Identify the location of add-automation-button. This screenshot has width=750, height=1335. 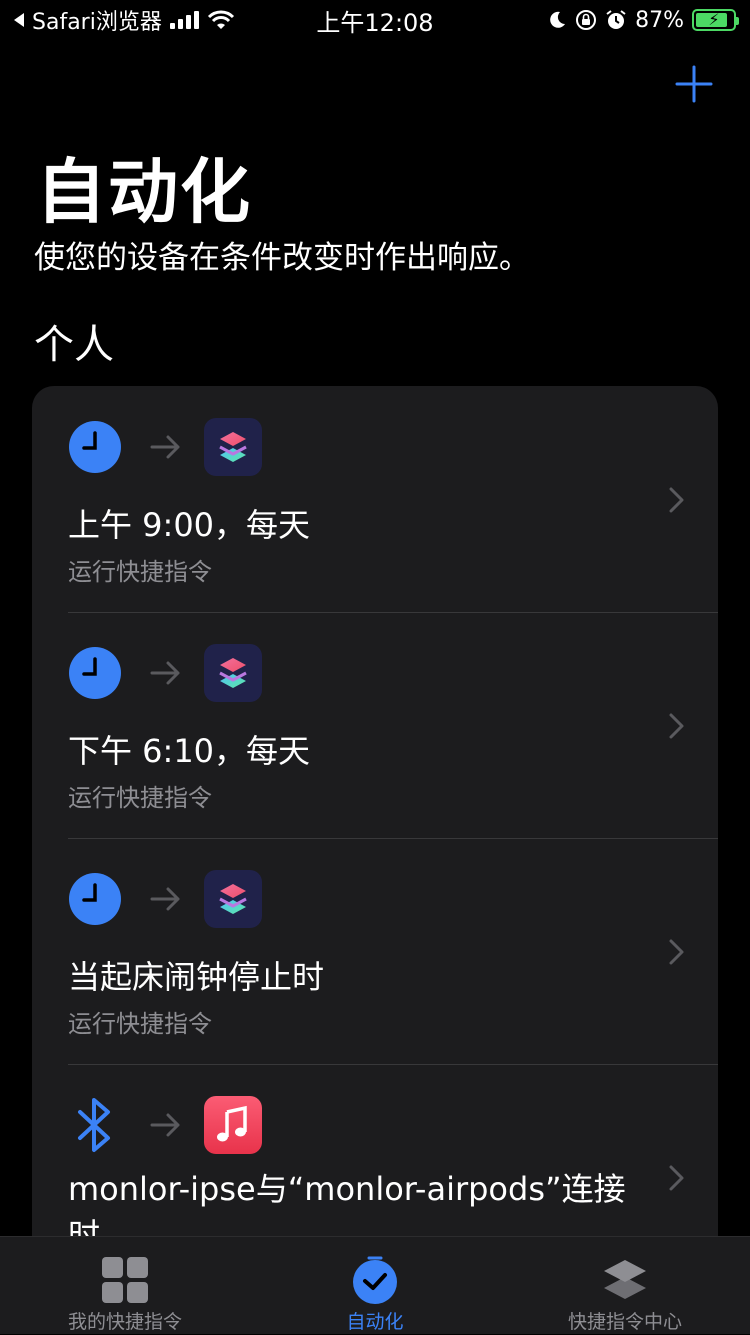
(694, 84).